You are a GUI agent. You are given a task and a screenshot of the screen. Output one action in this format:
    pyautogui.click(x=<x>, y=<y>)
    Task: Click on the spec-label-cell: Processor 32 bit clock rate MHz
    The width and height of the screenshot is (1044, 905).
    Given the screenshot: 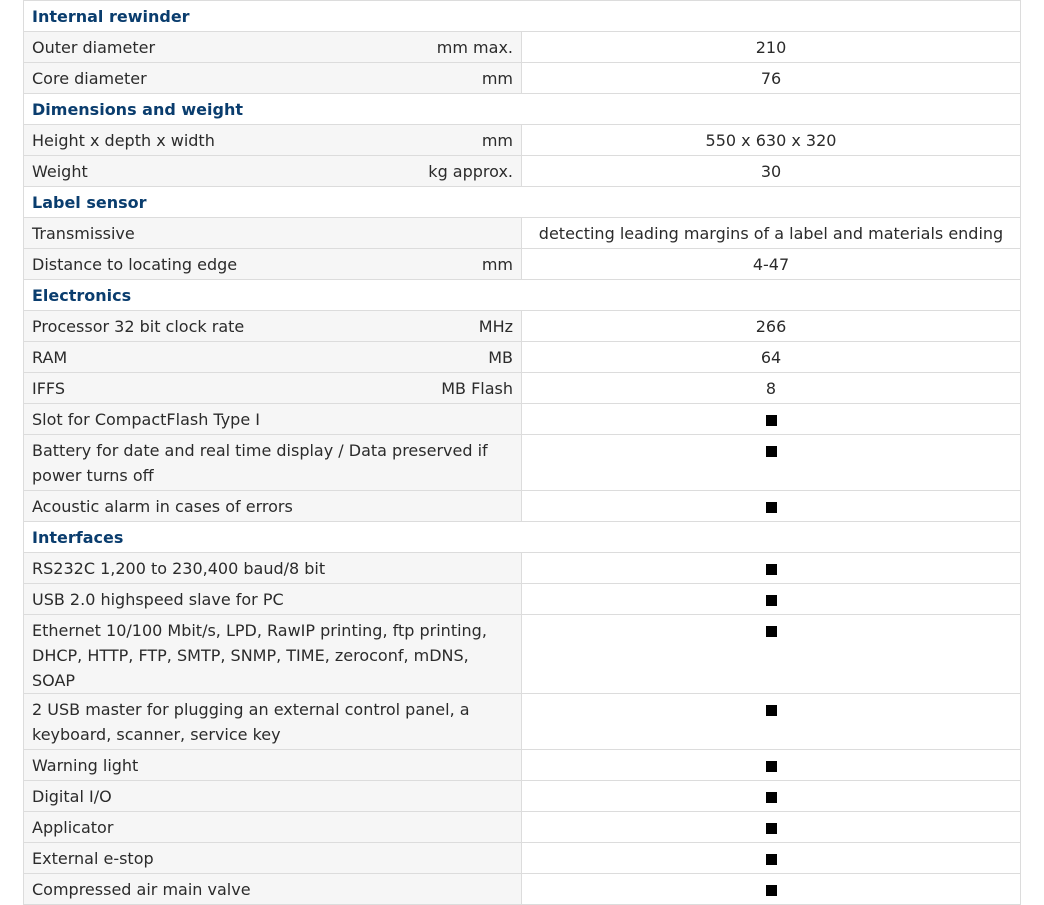 What is the action you would take?
    pyautogui.click(x=272, y=326)
    